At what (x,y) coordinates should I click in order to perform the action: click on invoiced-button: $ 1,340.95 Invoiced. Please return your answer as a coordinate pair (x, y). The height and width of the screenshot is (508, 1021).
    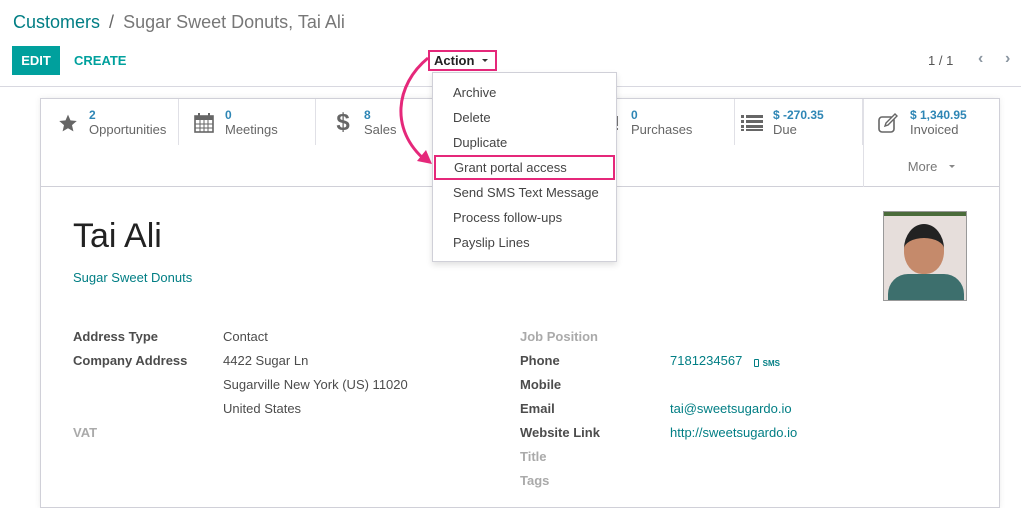
    Looking at the image, I should click on (931, 122).